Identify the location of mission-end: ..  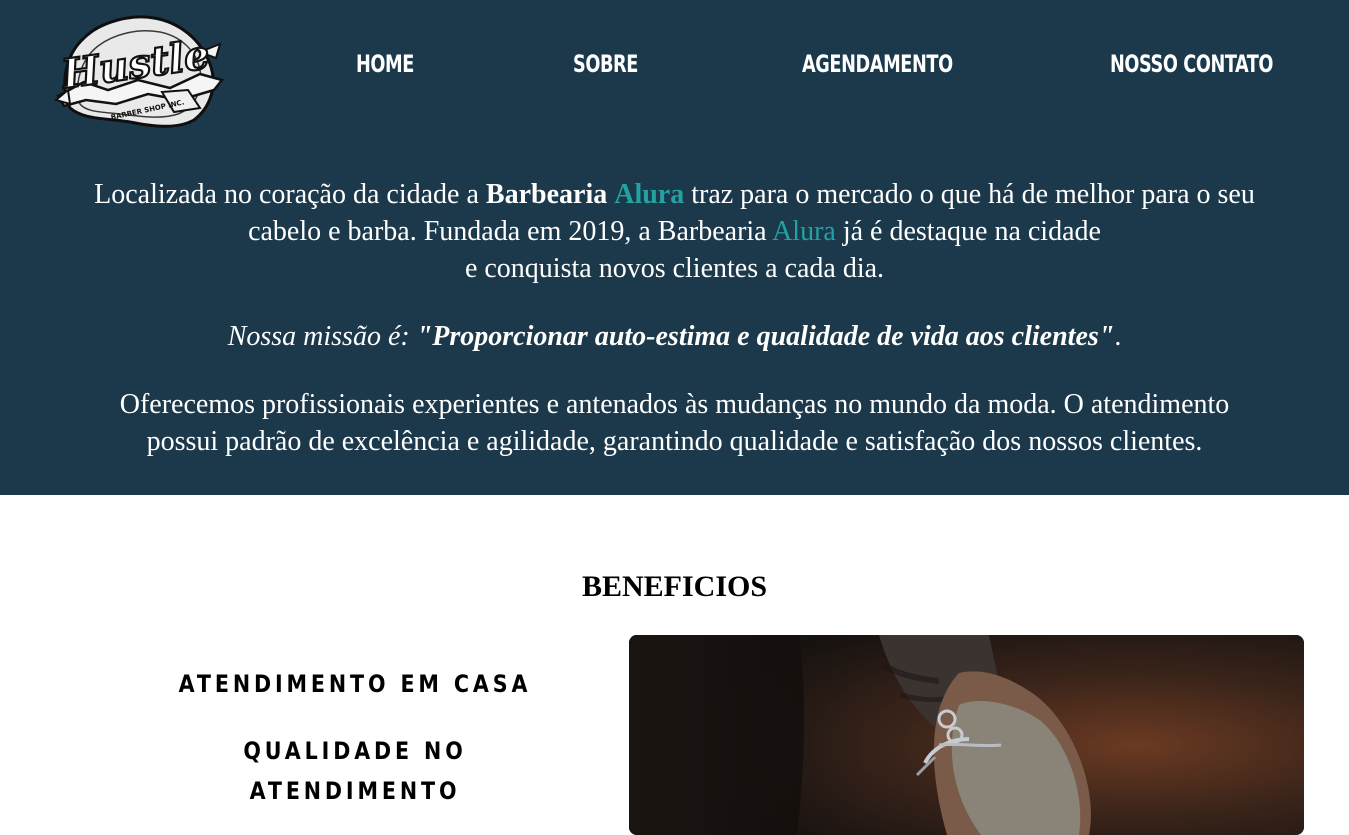
(1118, 336).